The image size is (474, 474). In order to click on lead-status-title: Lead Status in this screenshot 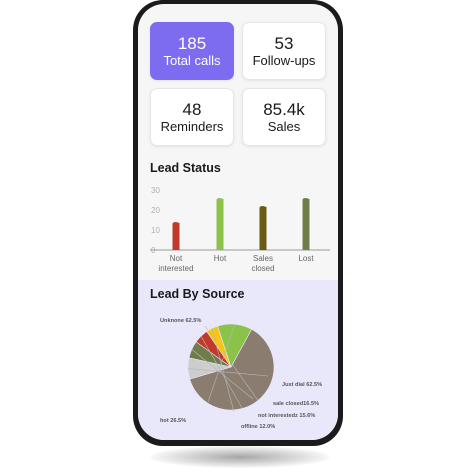, I will do `click(185, 168)`.